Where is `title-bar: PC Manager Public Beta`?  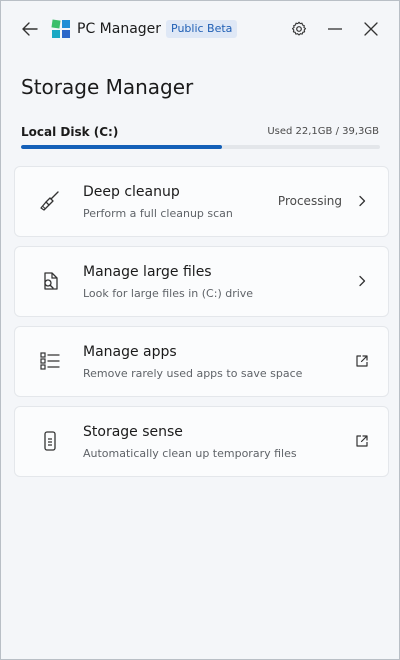 title-bar: PC Manager Public Beta is located at coordinates (200, 29).